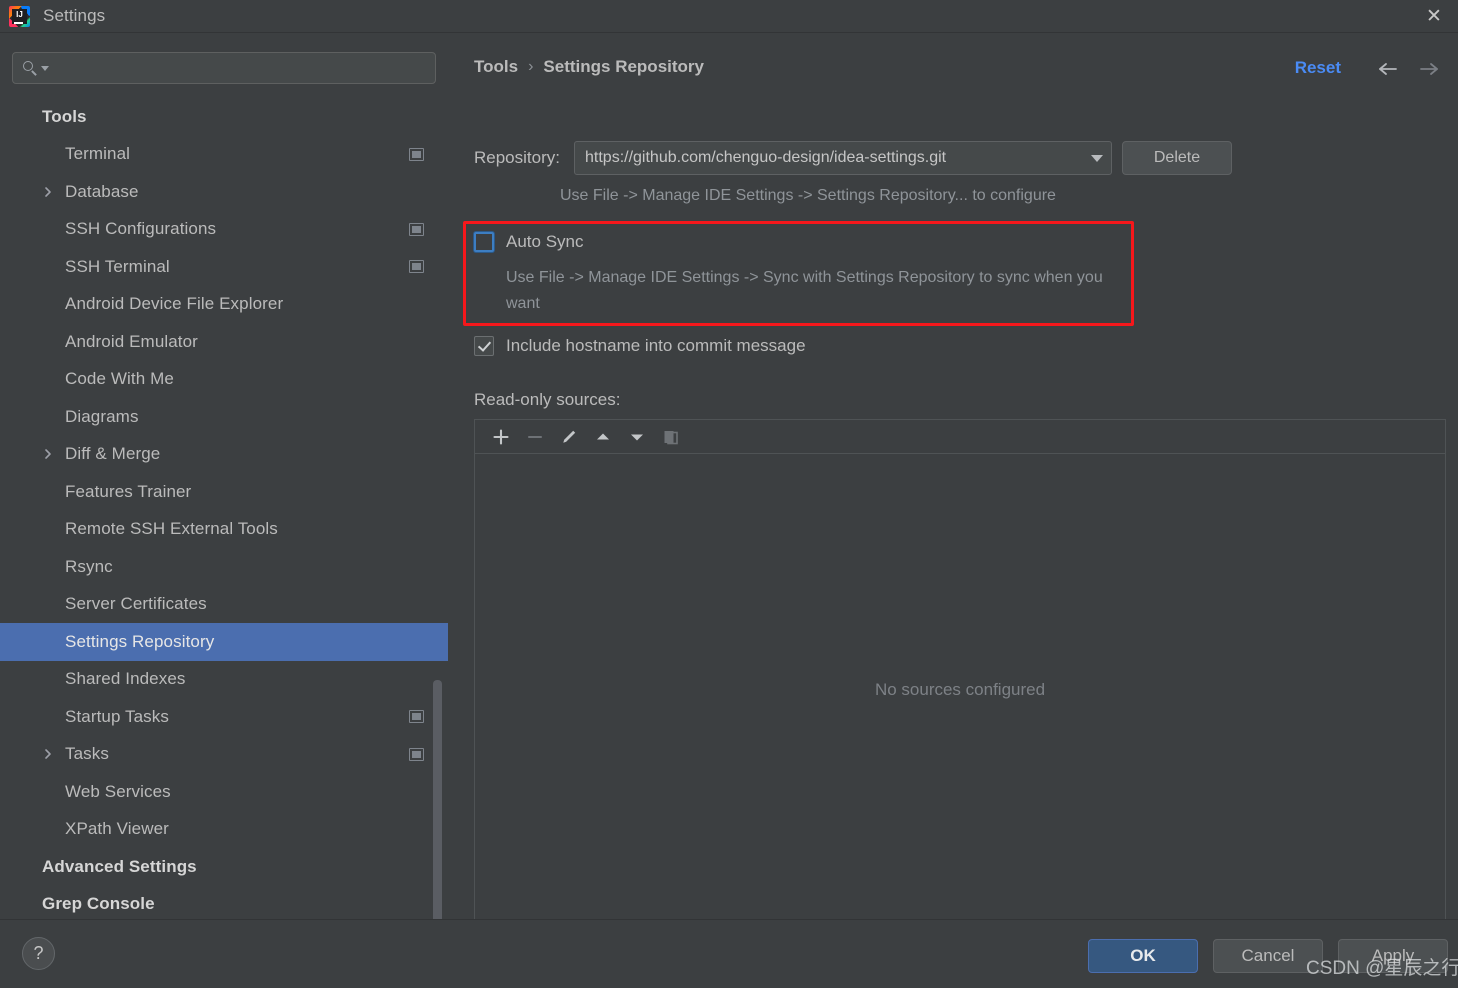 This screenshot has width=1458, height=988. I want to click on include-hostname-checkbox, so click(484, 346).